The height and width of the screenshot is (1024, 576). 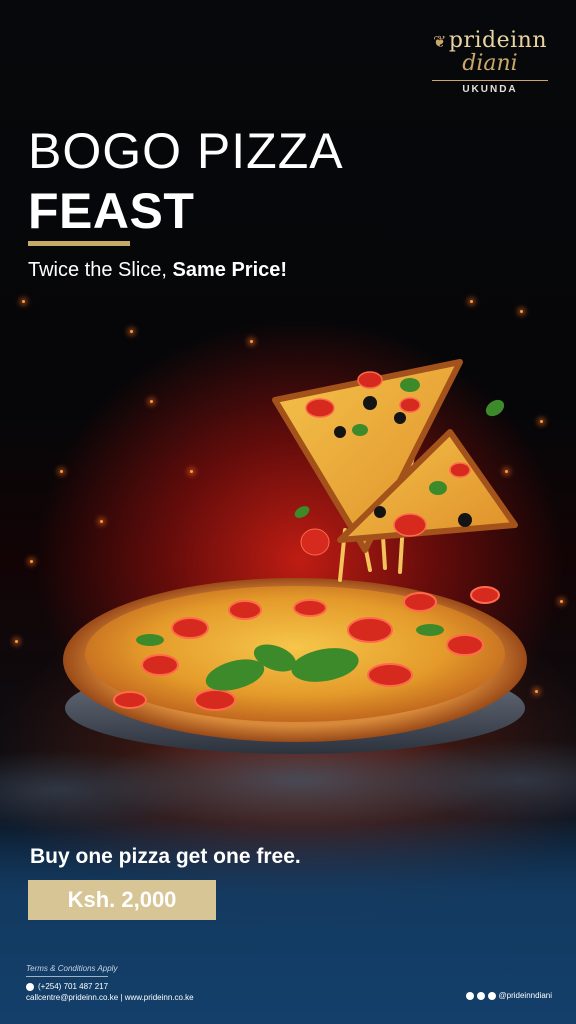 I want to click on headline-line-1: BOGO PIZZA, so click(x=186, y=151).